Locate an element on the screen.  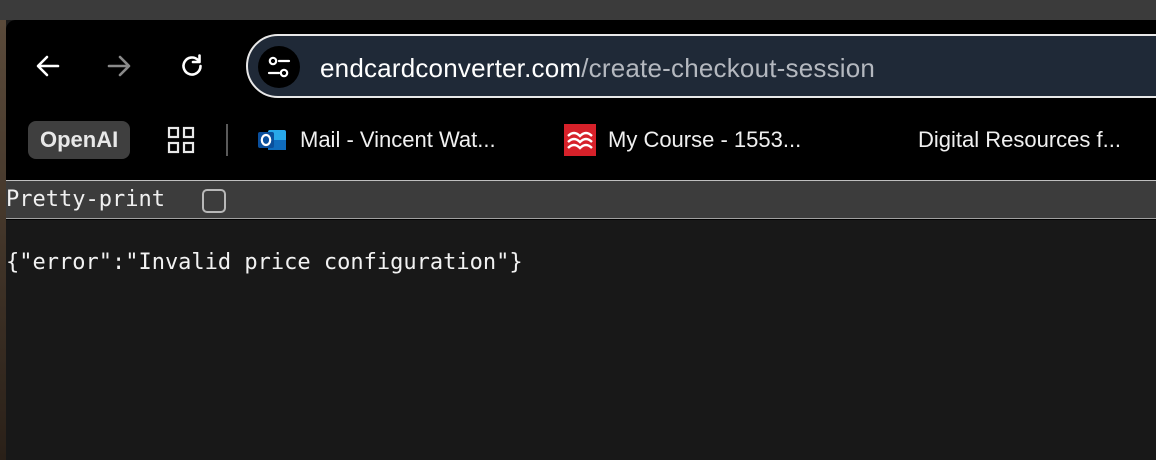
tune-icon is located at coordinates (279, 67).